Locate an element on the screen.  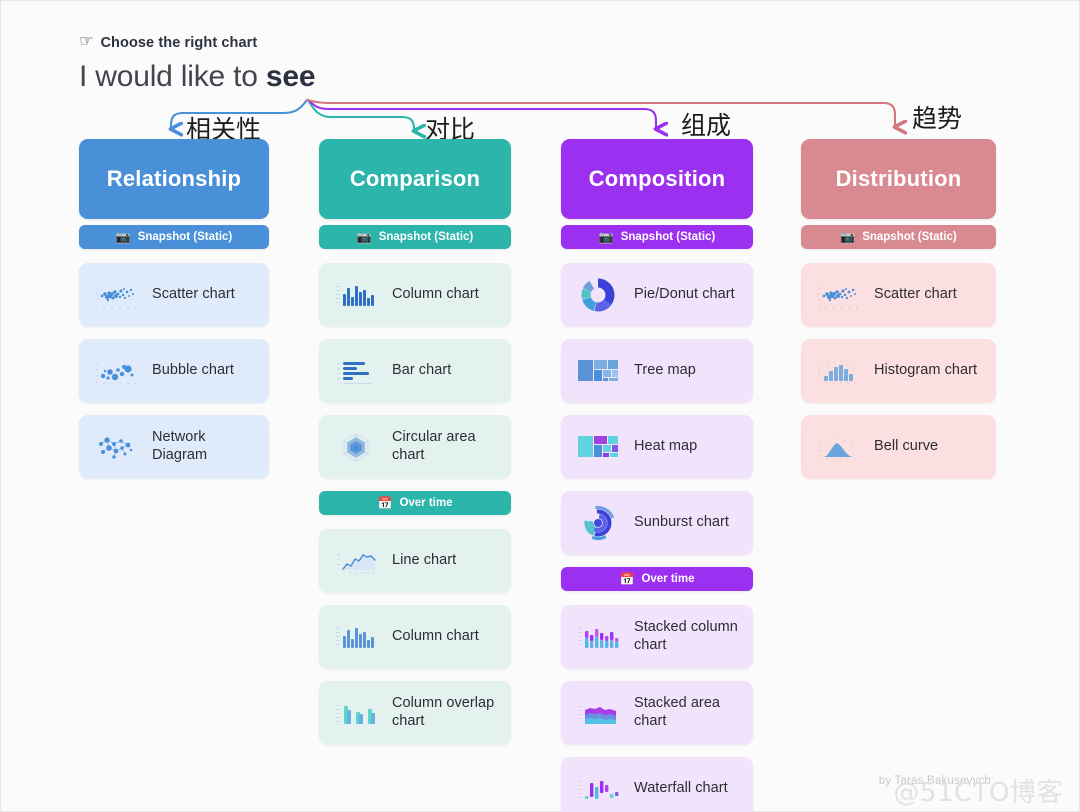
badge-over-time-comparison: 📅 Over time is located at coordinates (415, 503).